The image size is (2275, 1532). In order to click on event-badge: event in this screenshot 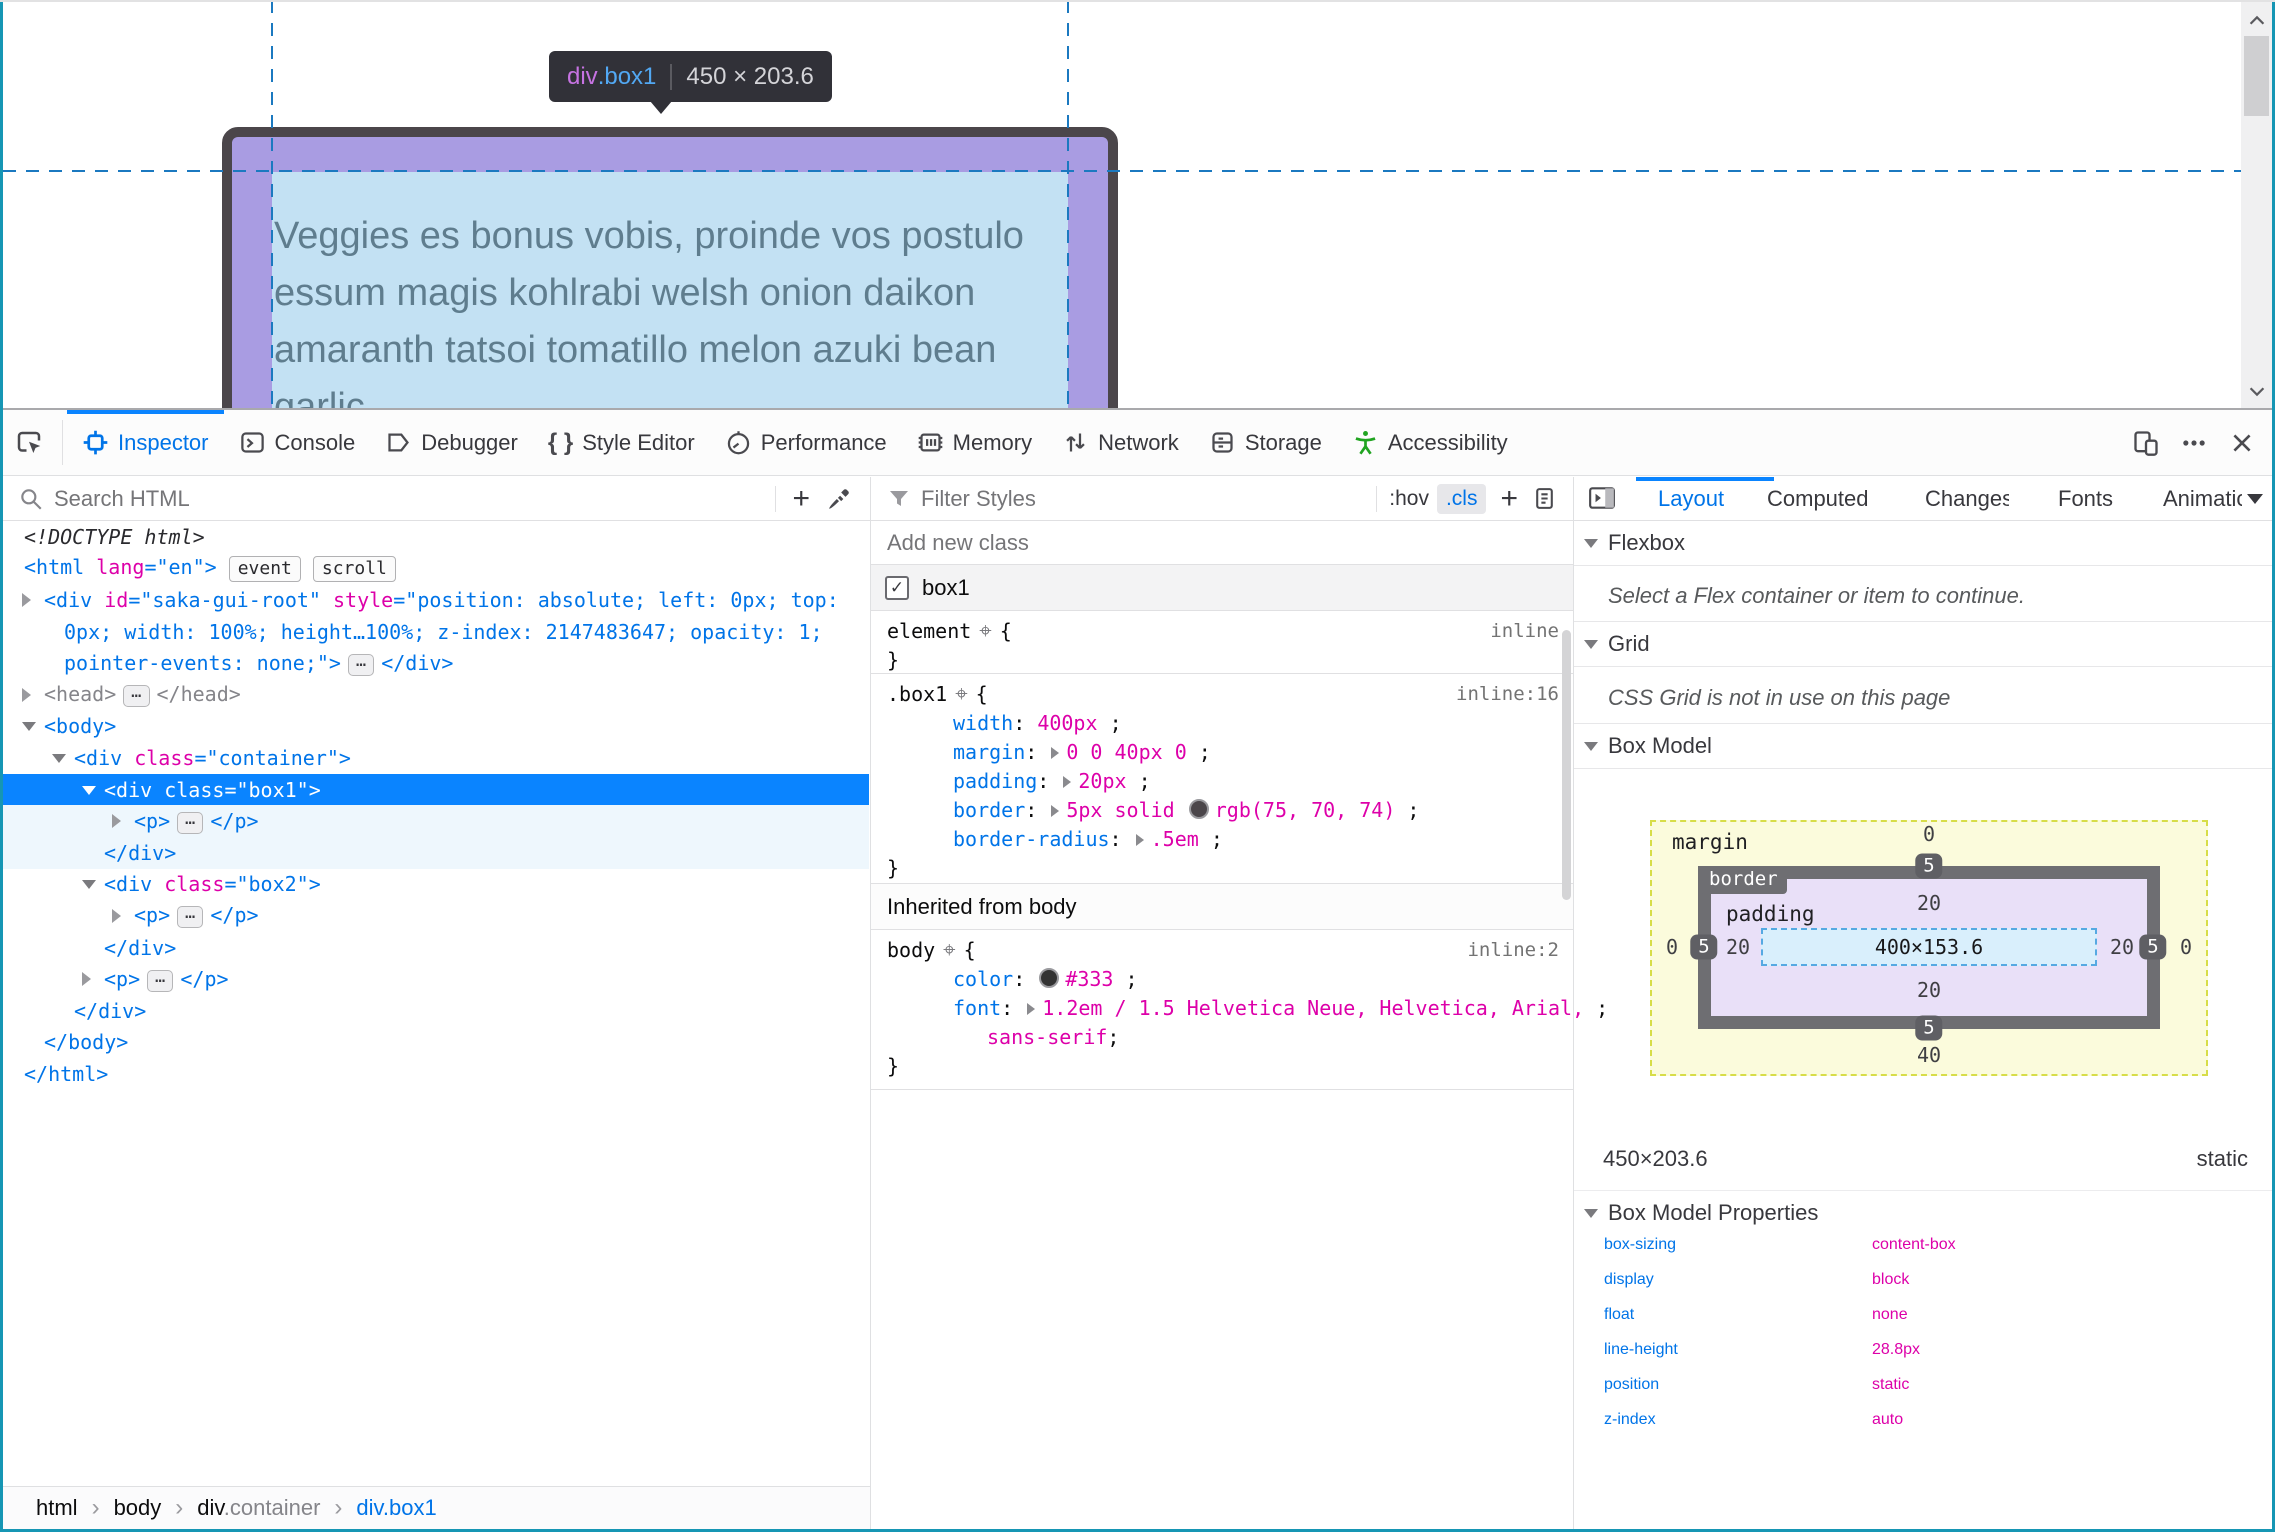, I will do `click(264, 568)`.